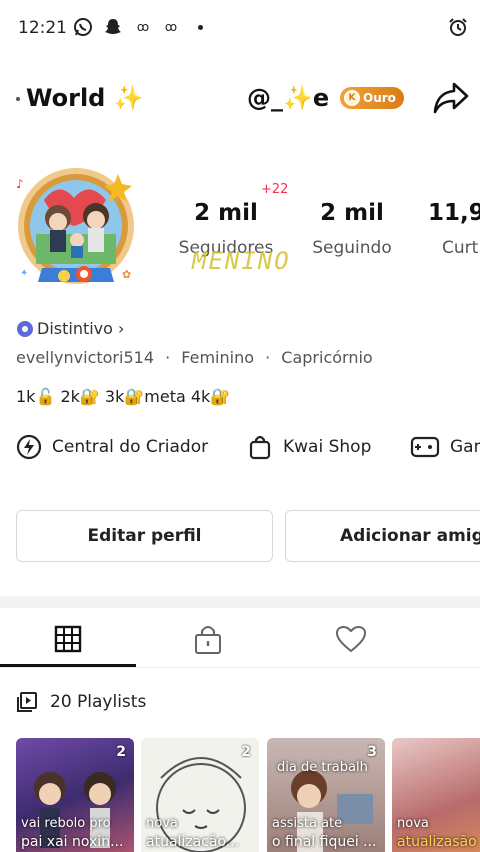 Image resolution: width=480 pixels, height=852 pixels. I want to click on zodiac-sign: Capricórnio, so click(327, 357).